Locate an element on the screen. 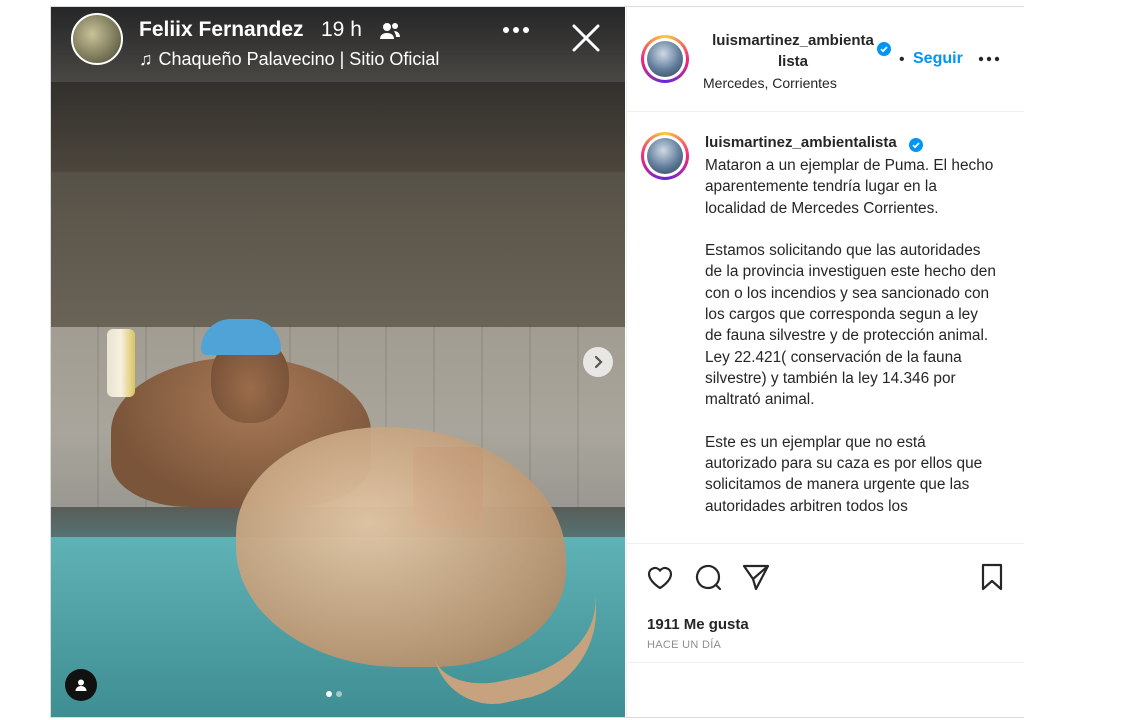 This screenshot has width=1132, height=720. like-heart-icon is located at coordinates (660, 577).